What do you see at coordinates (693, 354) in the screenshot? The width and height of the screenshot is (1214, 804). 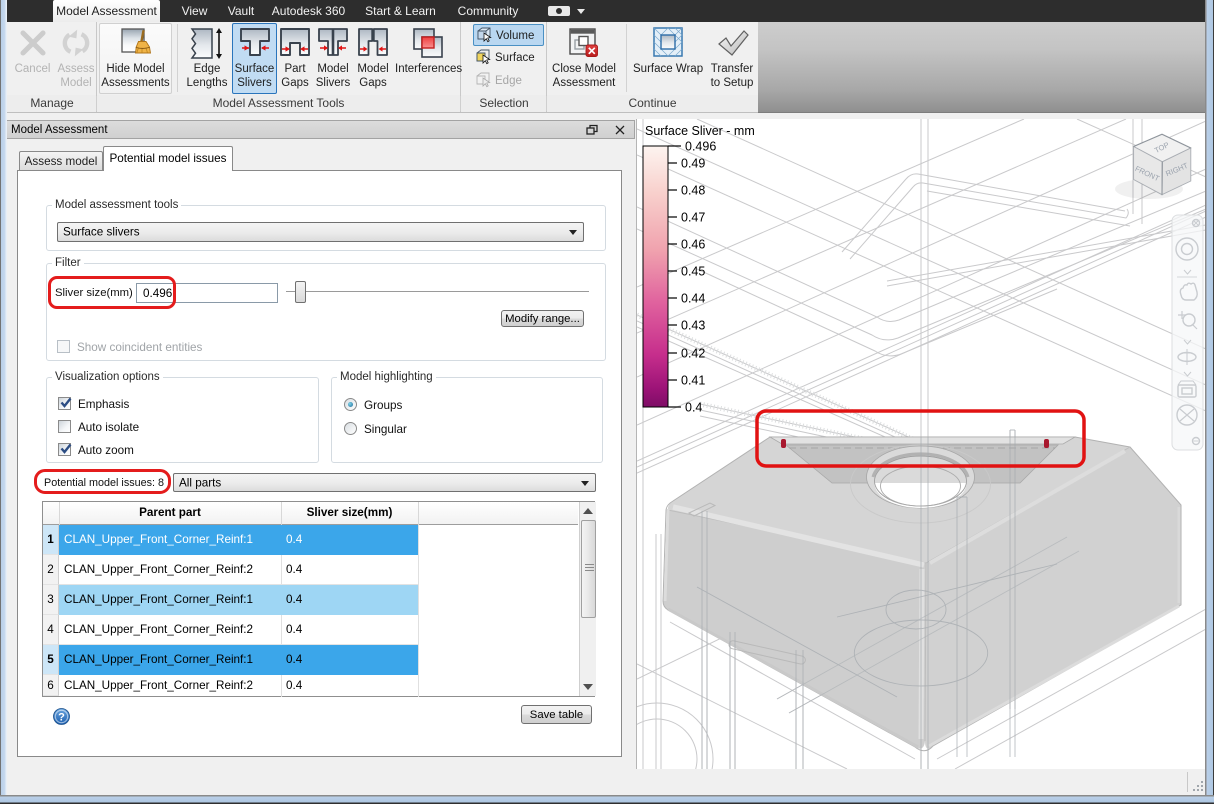 I see `svg-text: 0.42` at bounding box center [693, 354].